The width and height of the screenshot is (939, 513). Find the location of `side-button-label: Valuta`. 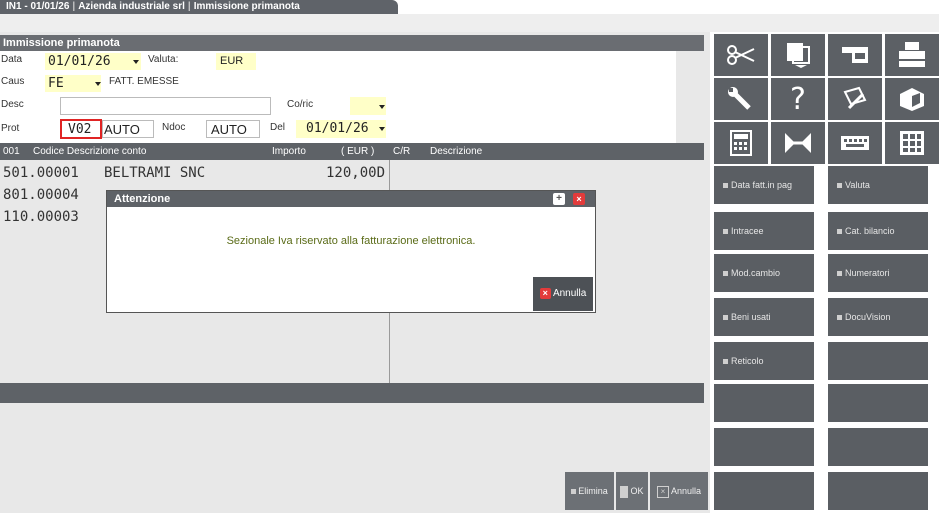

side-button-label: Valuta is located at coordinates (857, 185).